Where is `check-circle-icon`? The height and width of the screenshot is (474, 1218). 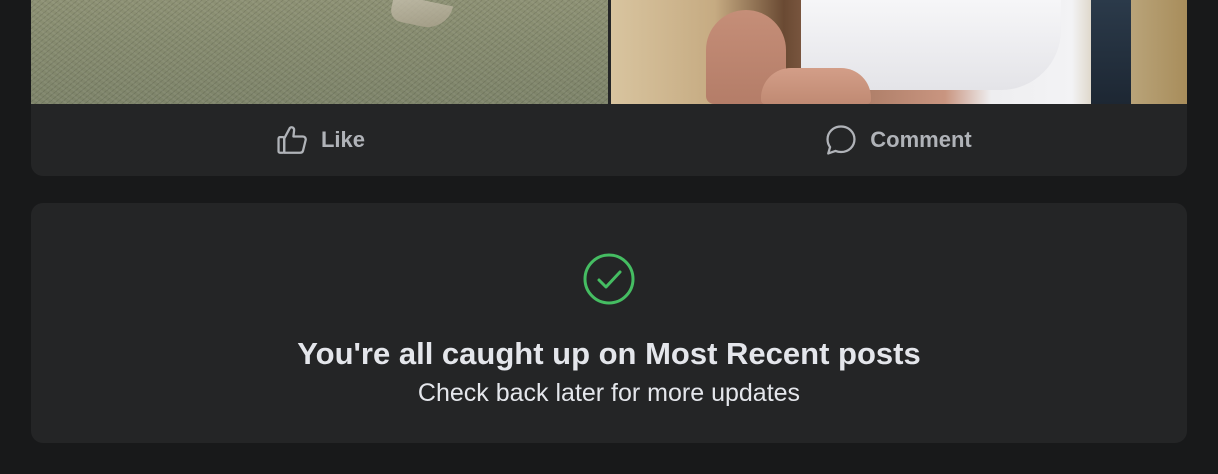
check-circle-icon is located at coordinates (609, 279).